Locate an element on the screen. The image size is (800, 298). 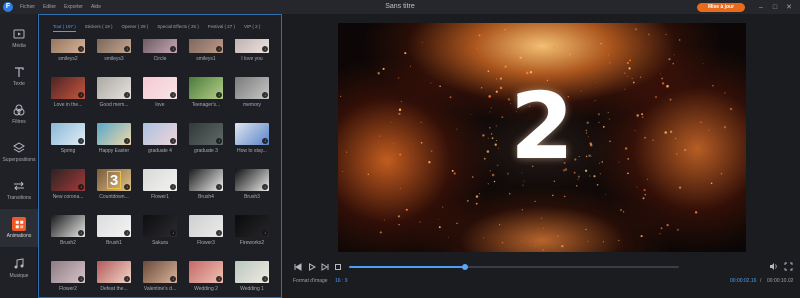
window-controls: – □ ✕ is located at coordinates (775, 7).